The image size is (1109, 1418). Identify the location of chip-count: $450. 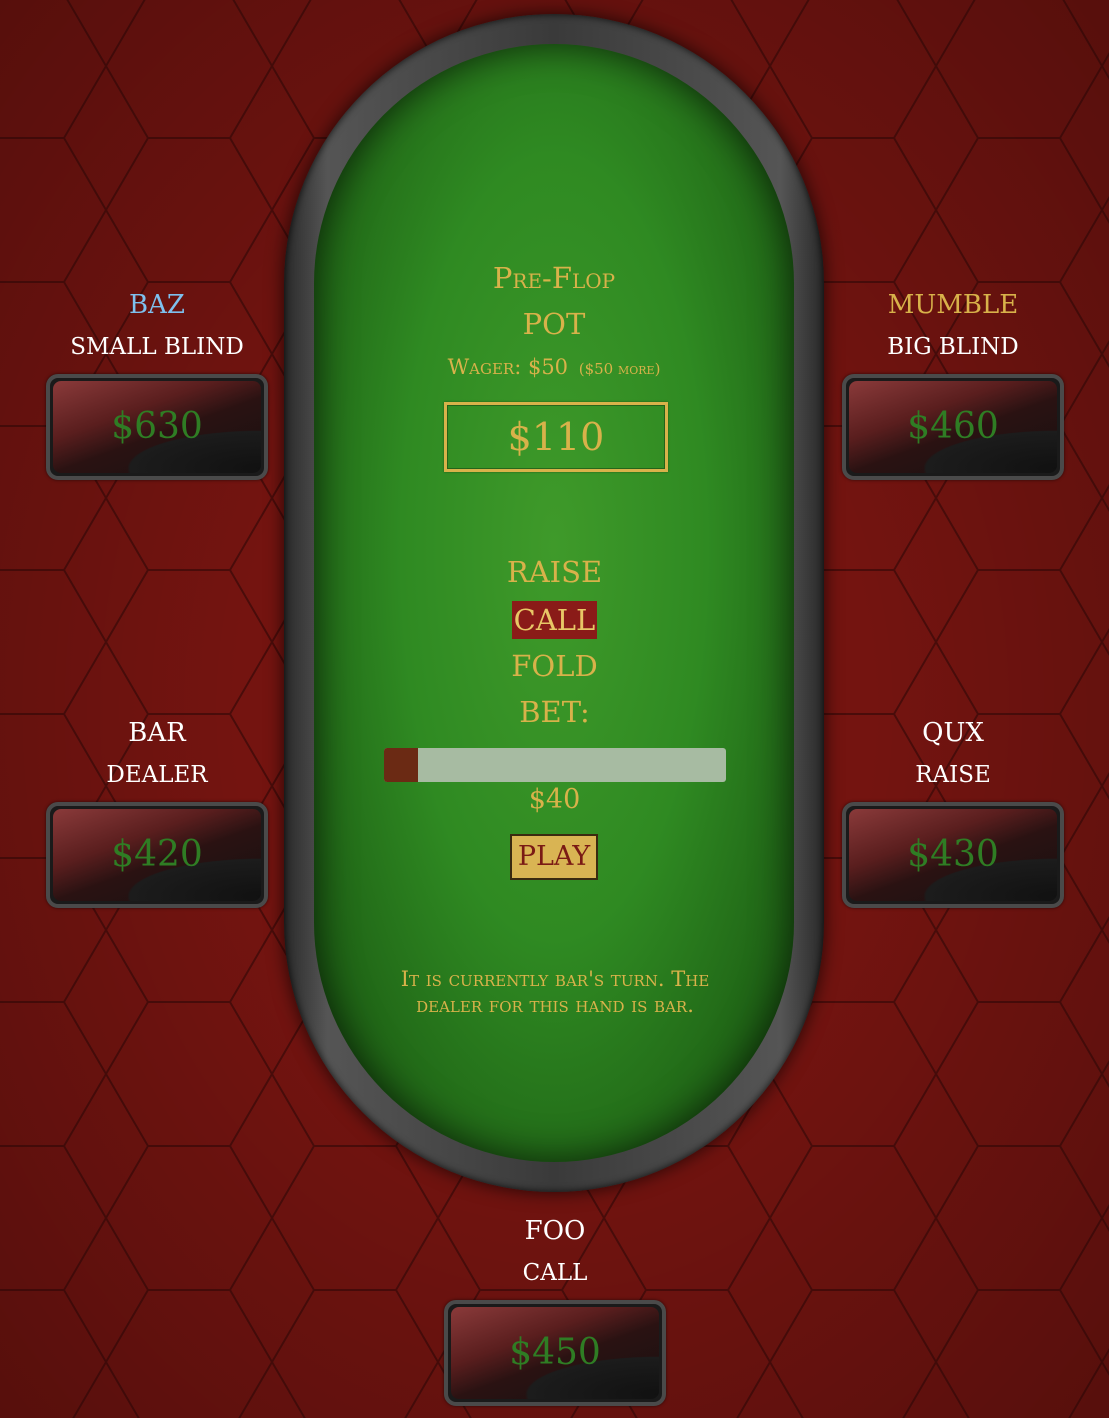
(555, 1352).